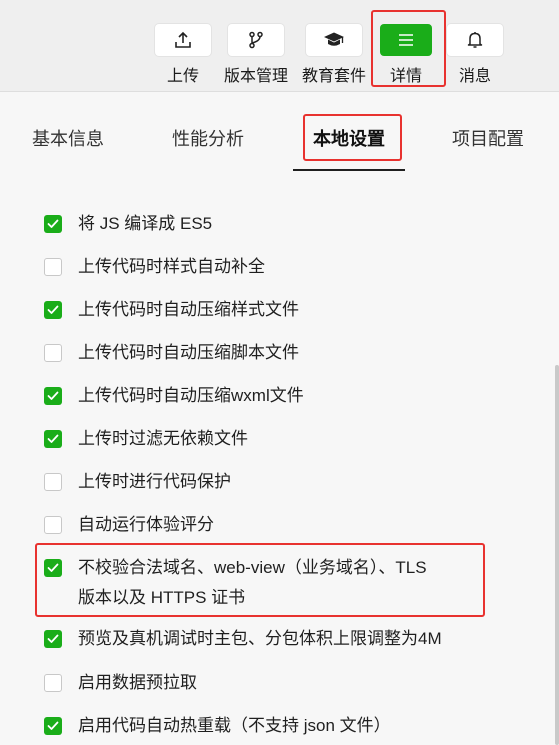  Describe the element at coordinates (488, 138) in the screenshot. I see `tab-project-config: 项目配置` at that location.